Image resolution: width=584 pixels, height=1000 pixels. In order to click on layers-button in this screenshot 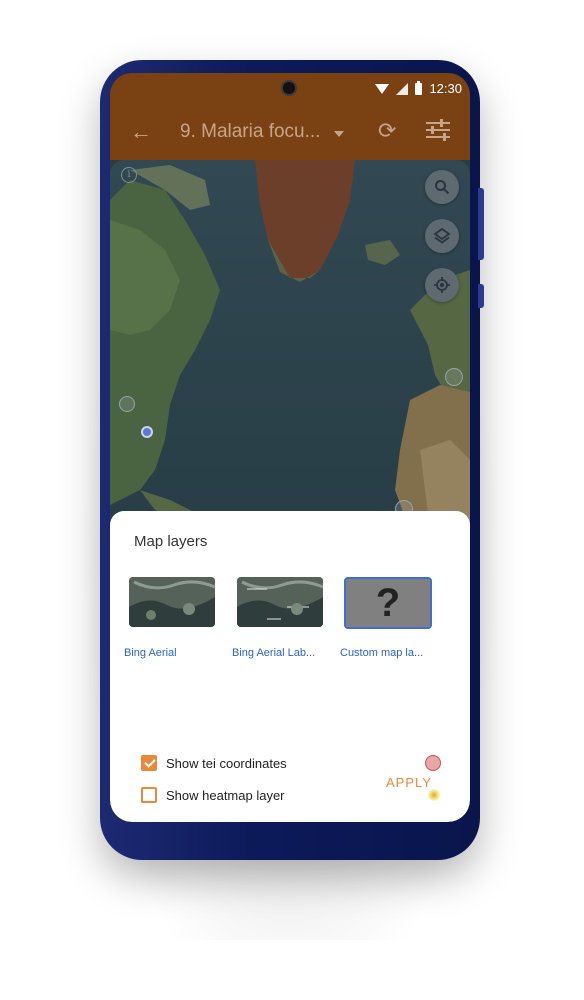, I will do `click(442, 236)`.